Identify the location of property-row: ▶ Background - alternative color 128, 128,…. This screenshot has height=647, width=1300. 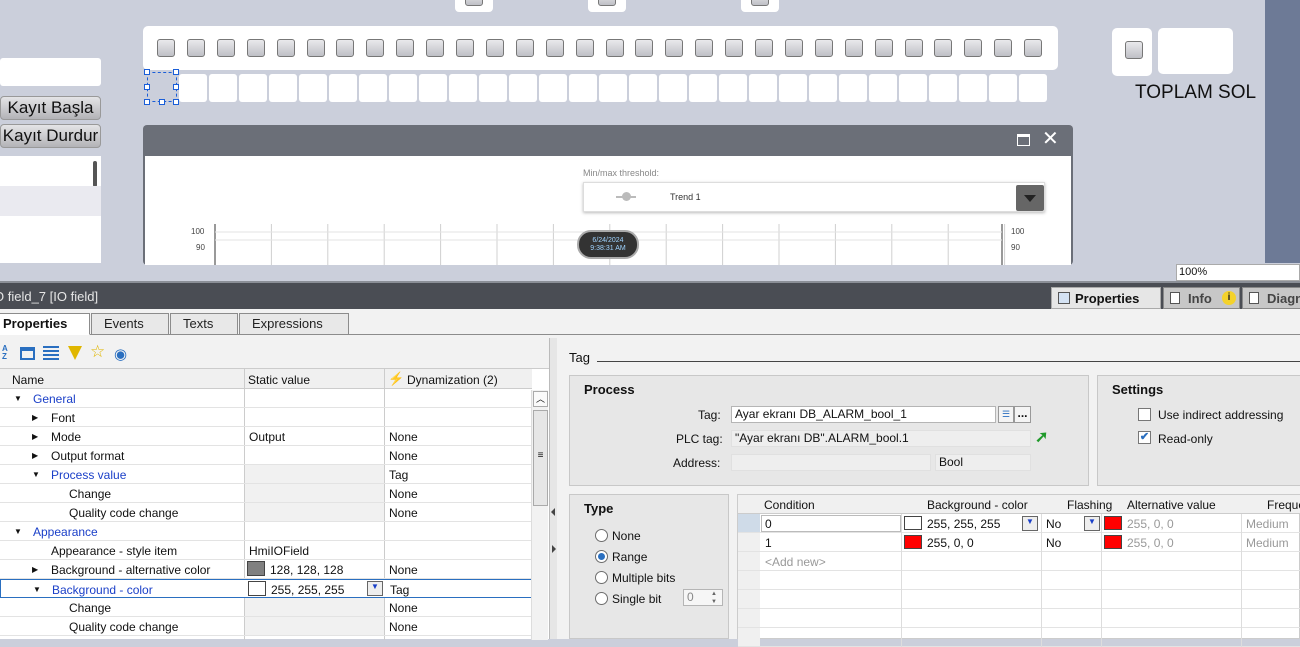
(274, 569).